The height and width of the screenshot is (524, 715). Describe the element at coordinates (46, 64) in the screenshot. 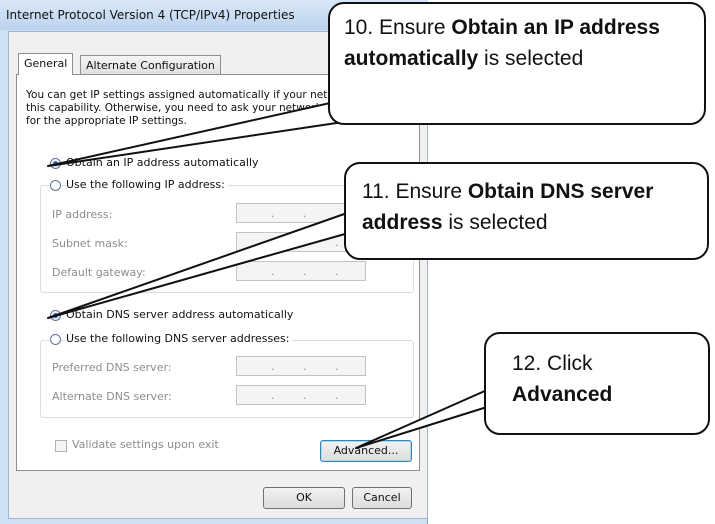

I see `tab-general: General` at that location.